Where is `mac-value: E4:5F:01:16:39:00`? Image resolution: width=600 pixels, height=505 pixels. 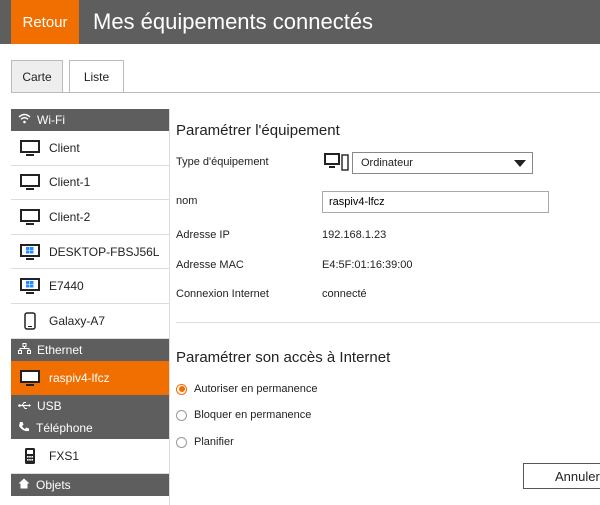 mac-value: E4:5F:01:16:39:00 is located at coordinates (367, 265).